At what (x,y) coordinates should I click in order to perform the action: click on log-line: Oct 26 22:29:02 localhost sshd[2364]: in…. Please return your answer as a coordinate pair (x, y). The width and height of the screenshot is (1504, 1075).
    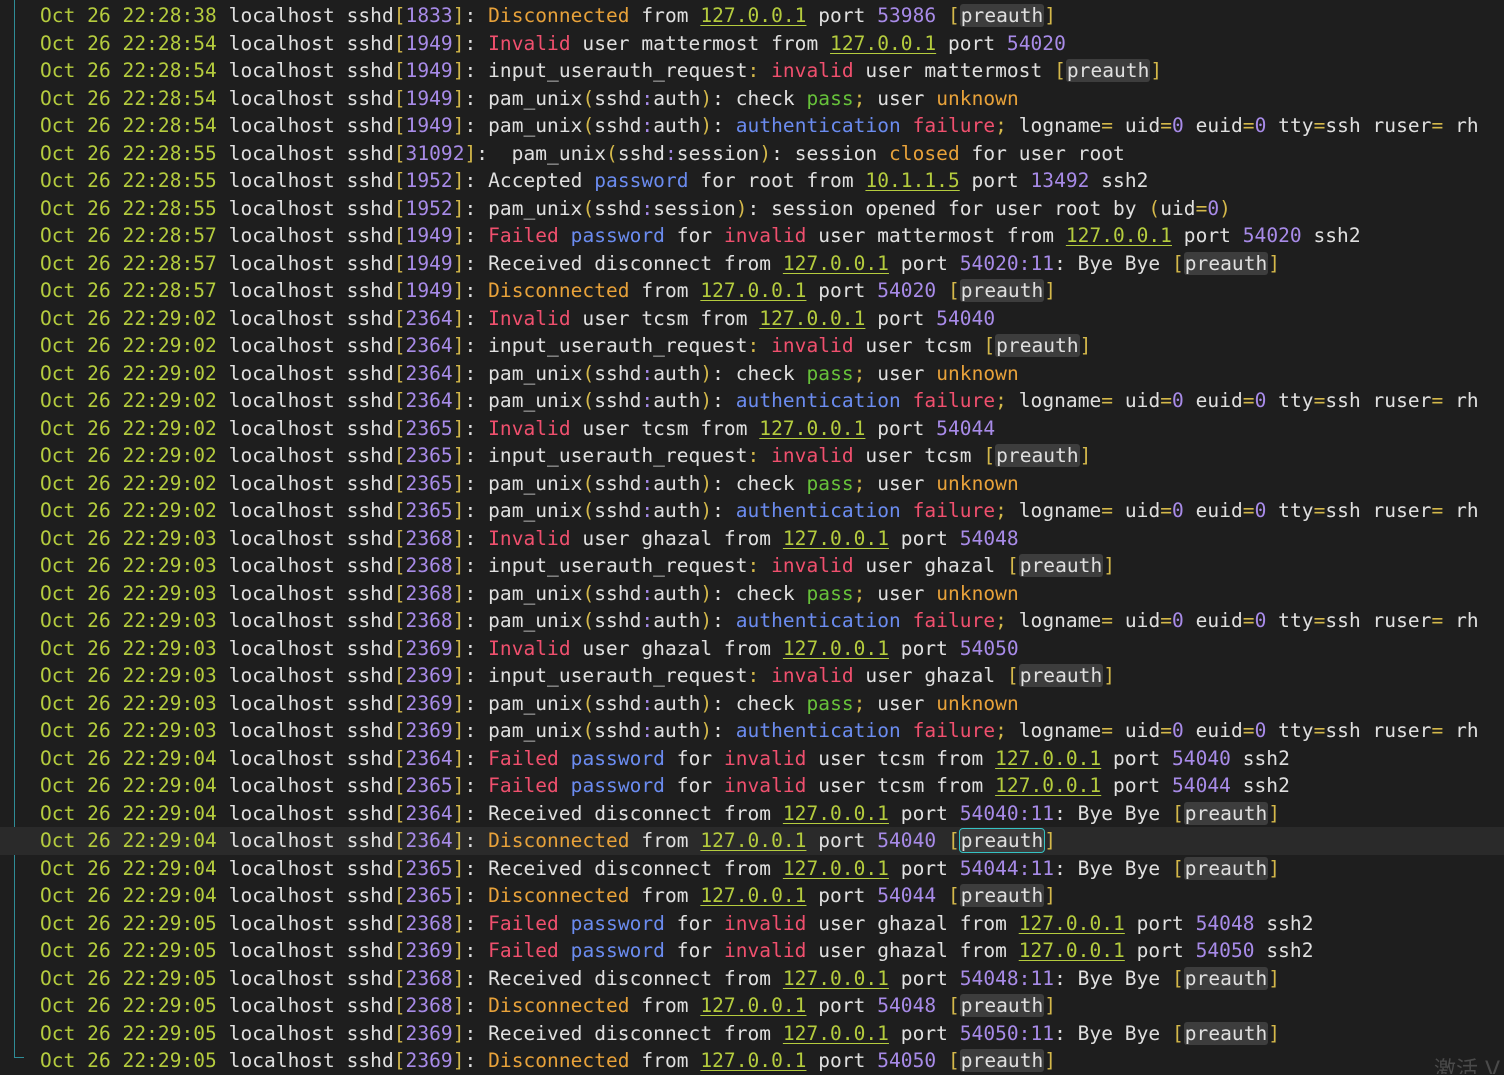
    Looking at the image, I should click on (752, 346).